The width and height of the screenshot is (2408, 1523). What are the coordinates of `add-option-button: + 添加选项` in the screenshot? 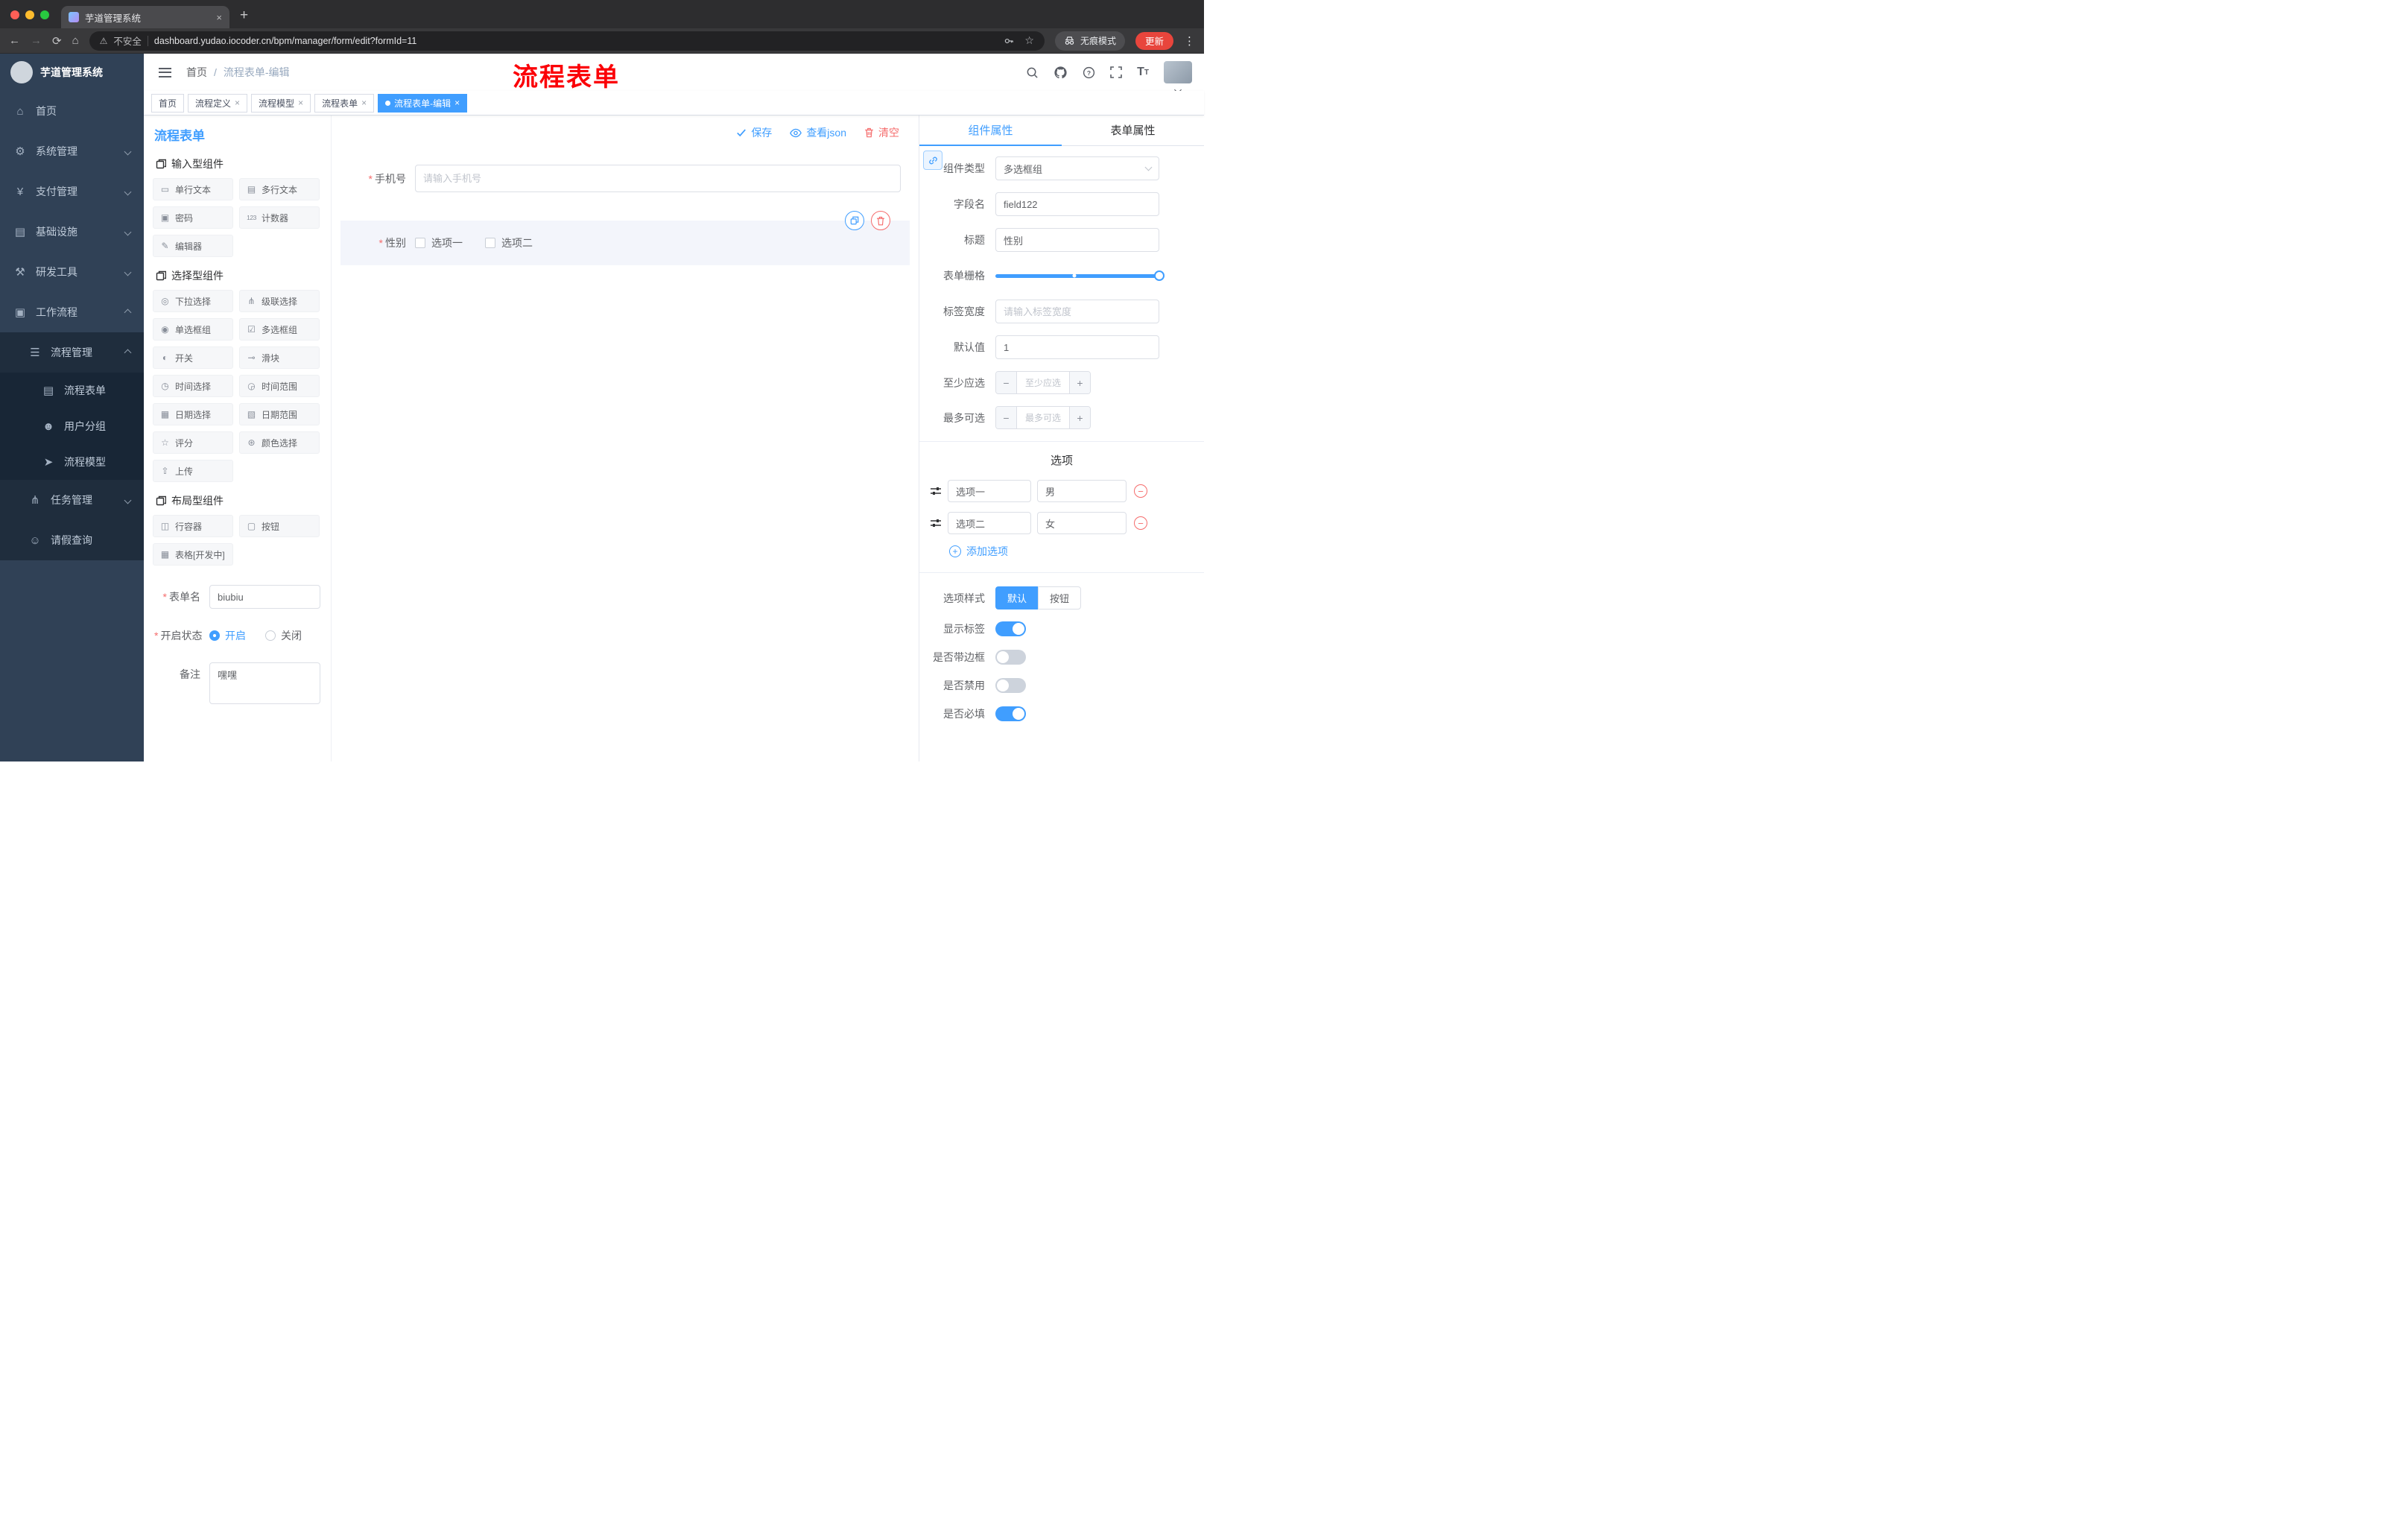 It's located at (978, 551).